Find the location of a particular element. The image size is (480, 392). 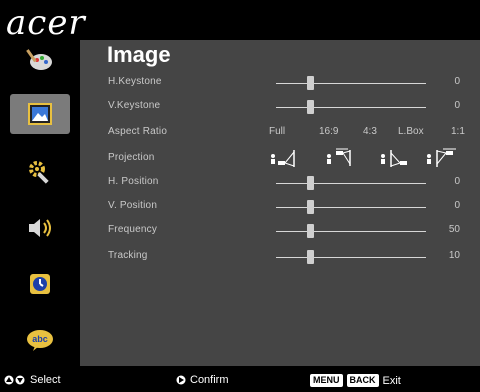

h-position-slider-track is located at coordinates (351, 183).